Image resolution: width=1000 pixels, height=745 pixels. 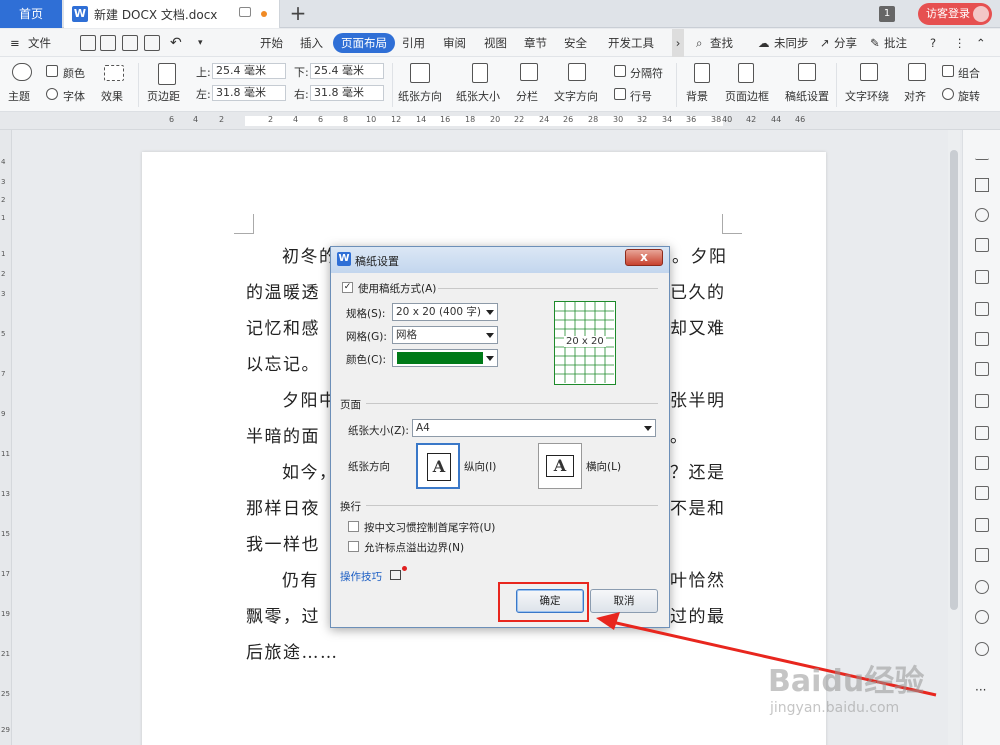 I want to click on tab-review: 审阅, so click(x=454, y=43).